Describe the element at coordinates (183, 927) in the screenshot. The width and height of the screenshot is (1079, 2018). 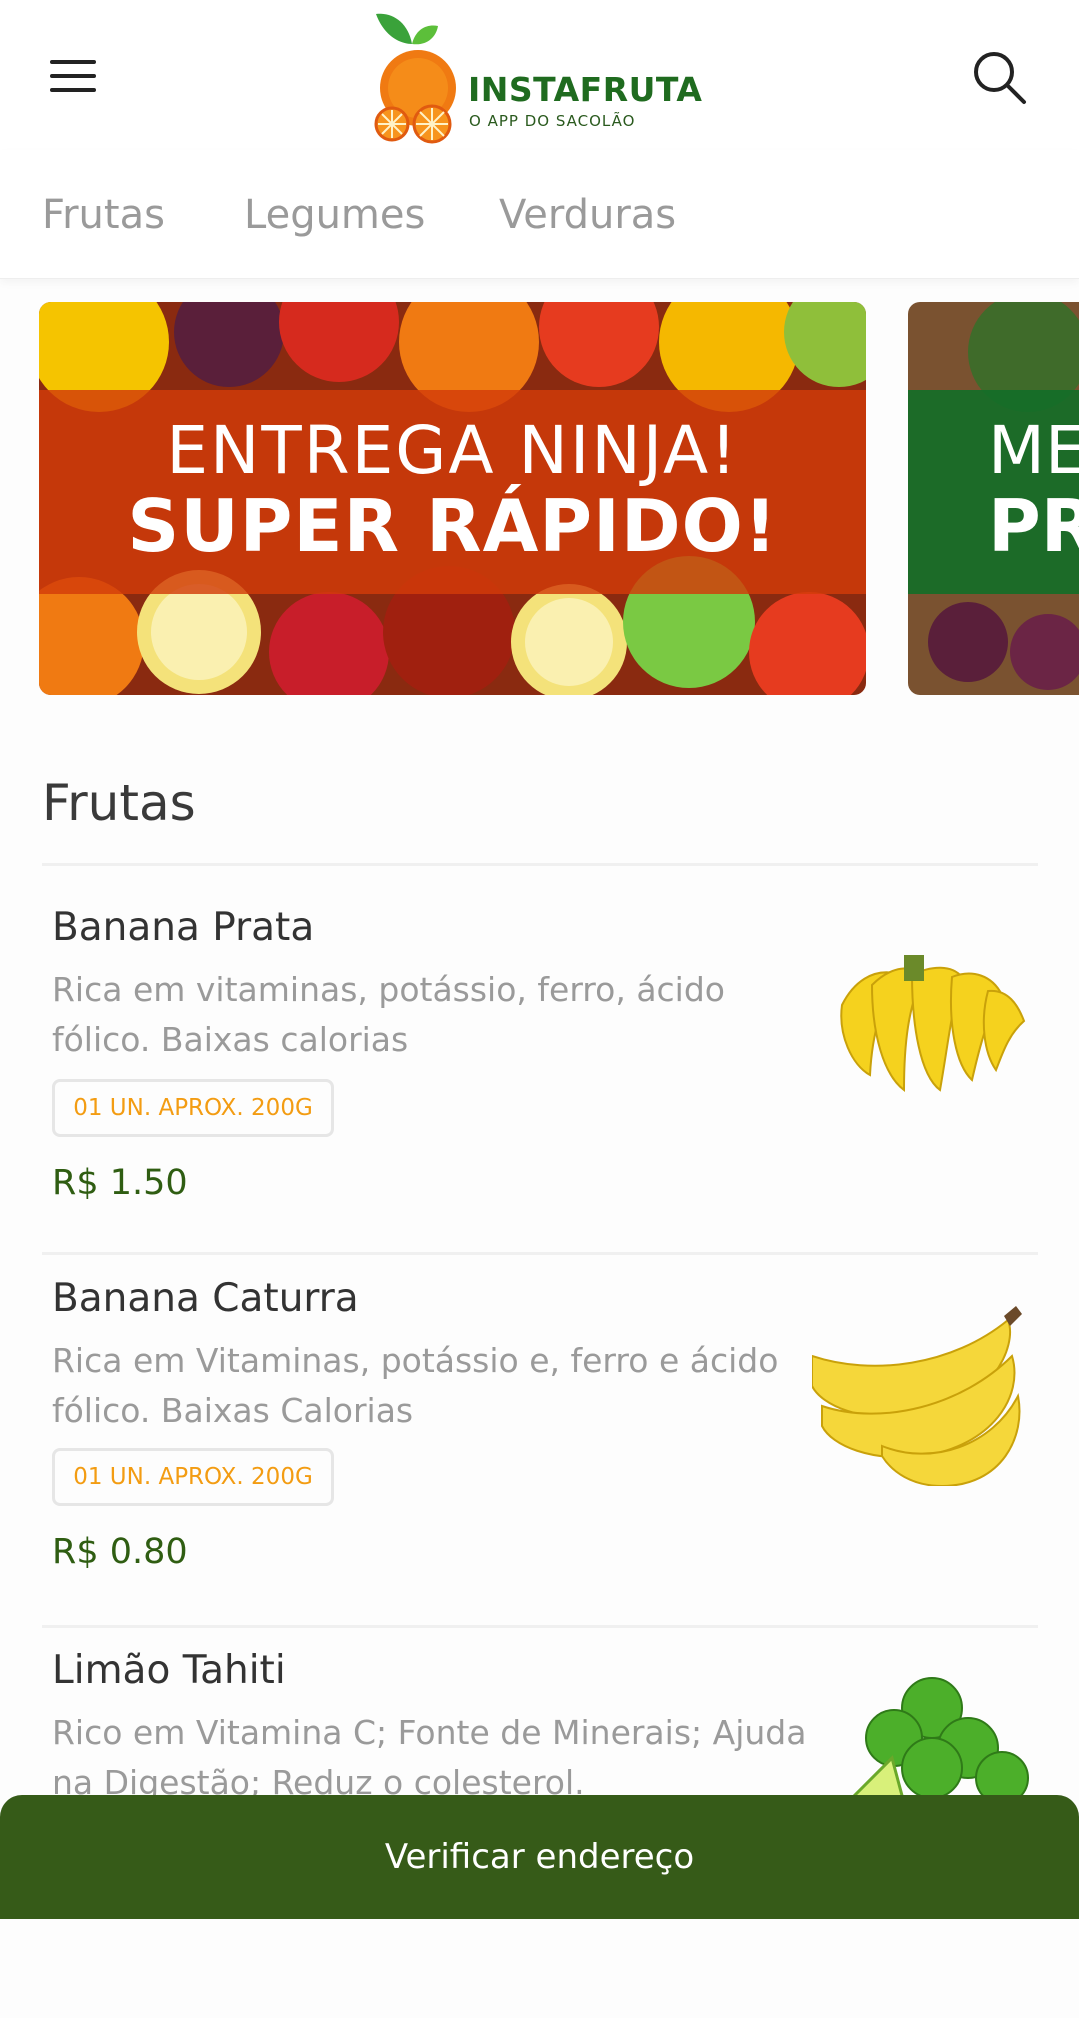
I see `product-name: Banana Prata` at that location.